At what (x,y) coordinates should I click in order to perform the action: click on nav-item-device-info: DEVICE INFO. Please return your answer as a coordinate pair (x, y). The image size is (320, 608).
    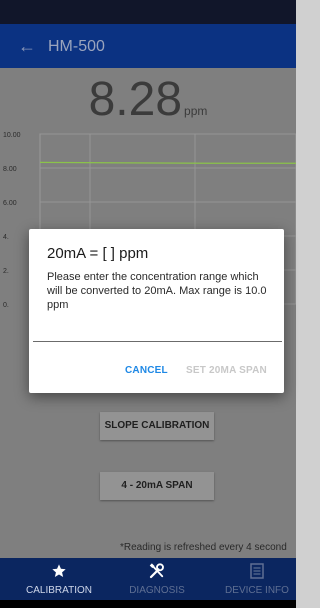
    Looking at the image, I should click on (257, 579).